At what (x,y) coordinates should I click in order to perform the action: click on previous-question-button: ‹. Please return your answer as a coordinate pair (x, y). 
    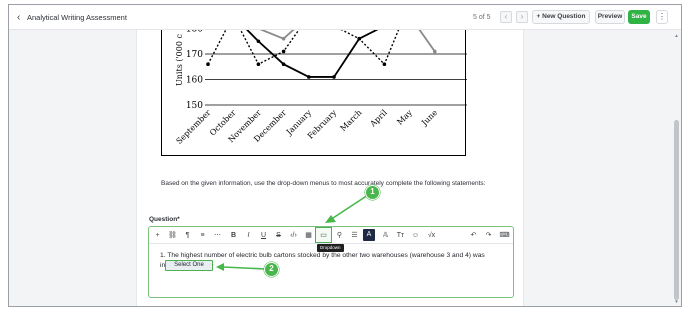
    Looking at the image, I should click on (506, 17).